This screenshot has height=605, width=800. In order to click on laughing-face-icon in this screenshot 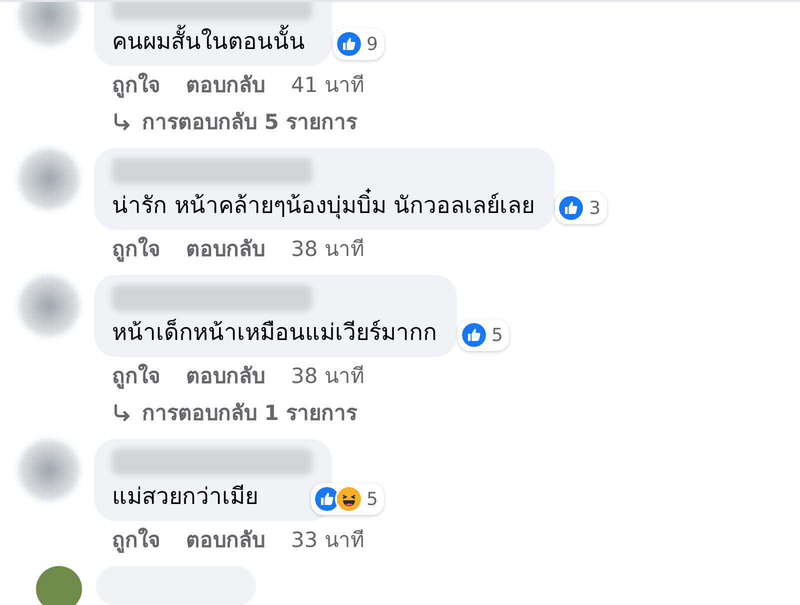, I will do `click(348, 499)`.